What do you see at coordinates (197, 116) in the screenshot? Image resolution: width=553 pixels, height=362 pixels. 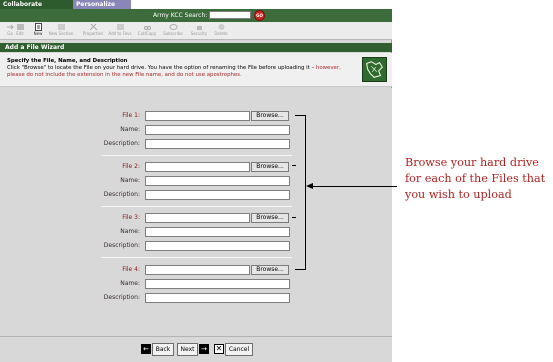 I see `file-1-input` at bounding box center [197, 116].